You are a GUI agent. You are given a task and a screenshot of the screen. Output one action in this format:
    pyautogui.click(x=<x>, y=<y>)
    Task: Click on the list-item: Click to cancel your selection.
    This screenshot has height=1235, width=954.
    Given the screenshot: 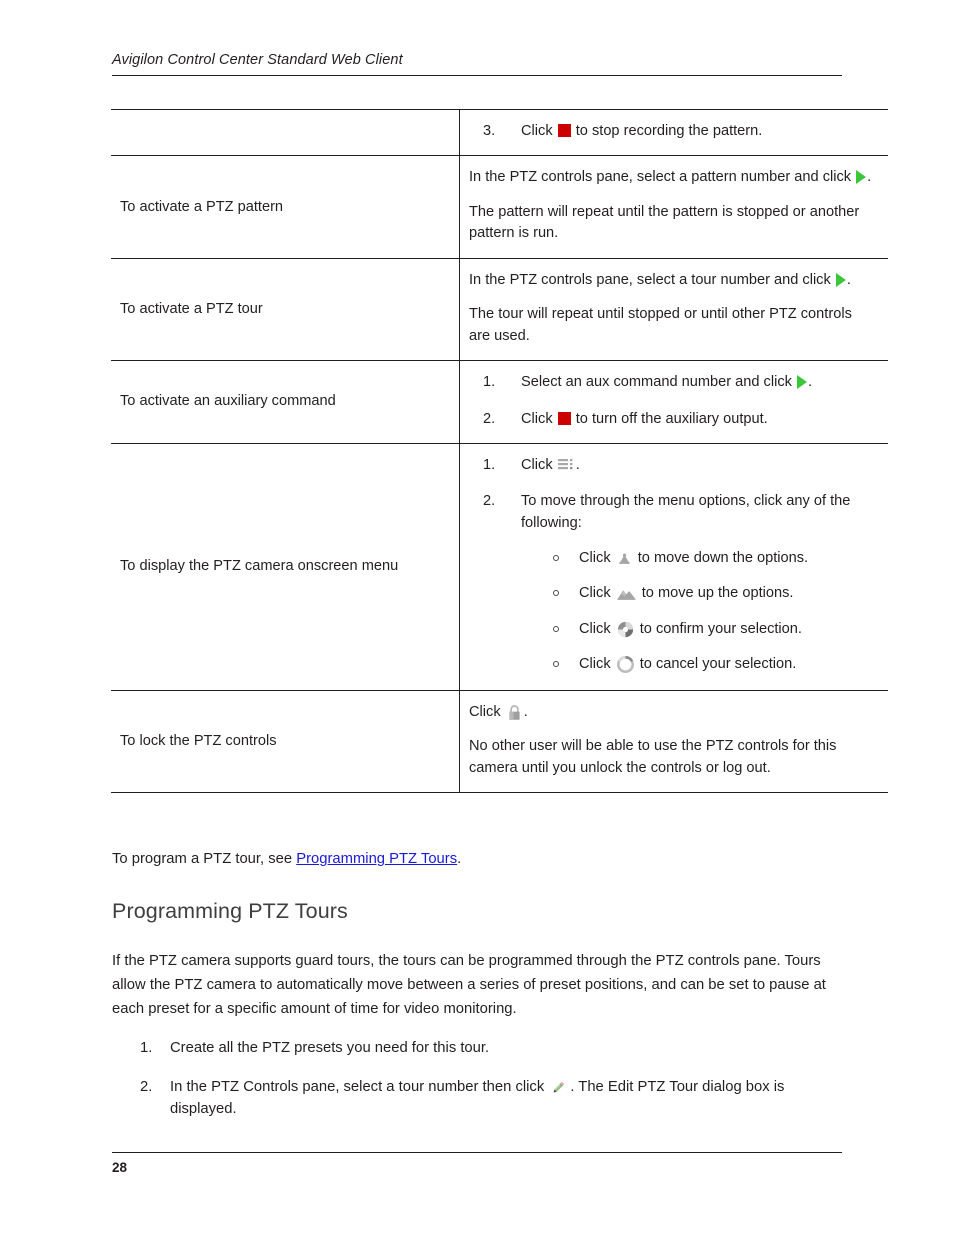 What is the action you would take?
    pyautogui.click(x=697, y=664)
    